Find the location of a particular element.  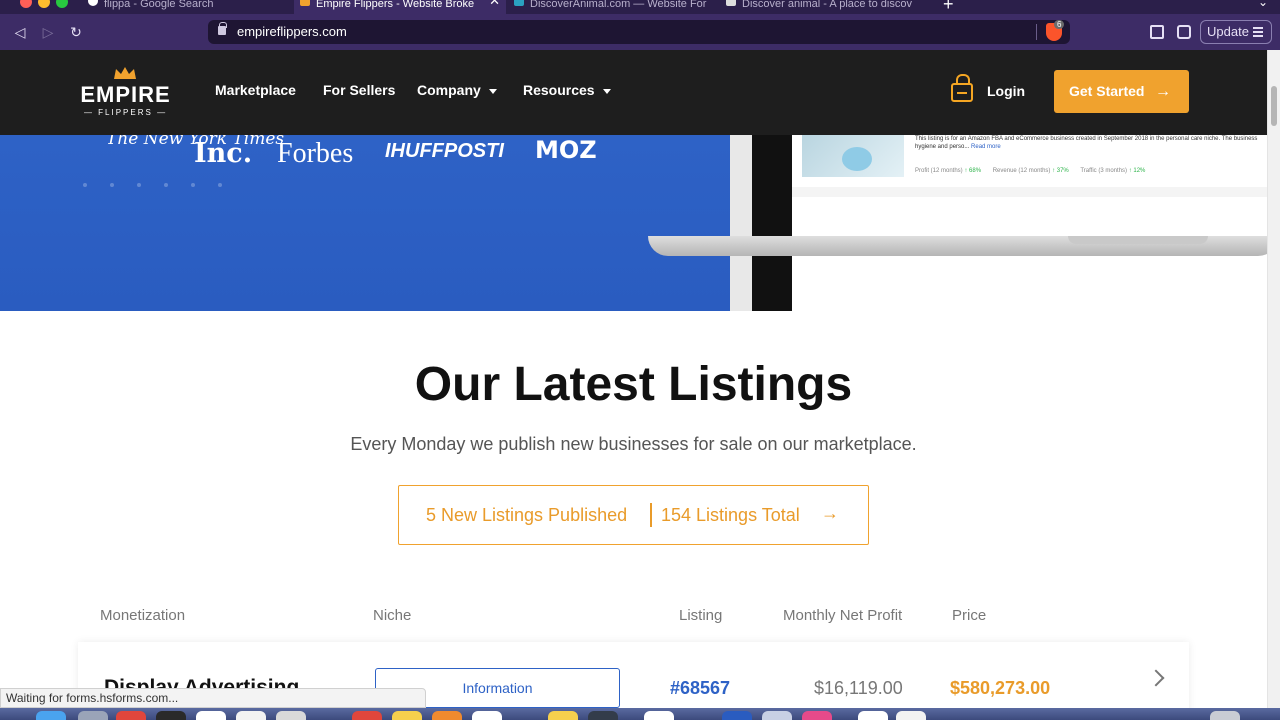

empire-flippers-logo: EMPIRE — FLIPPERS — is located at coordinates (125, 92).